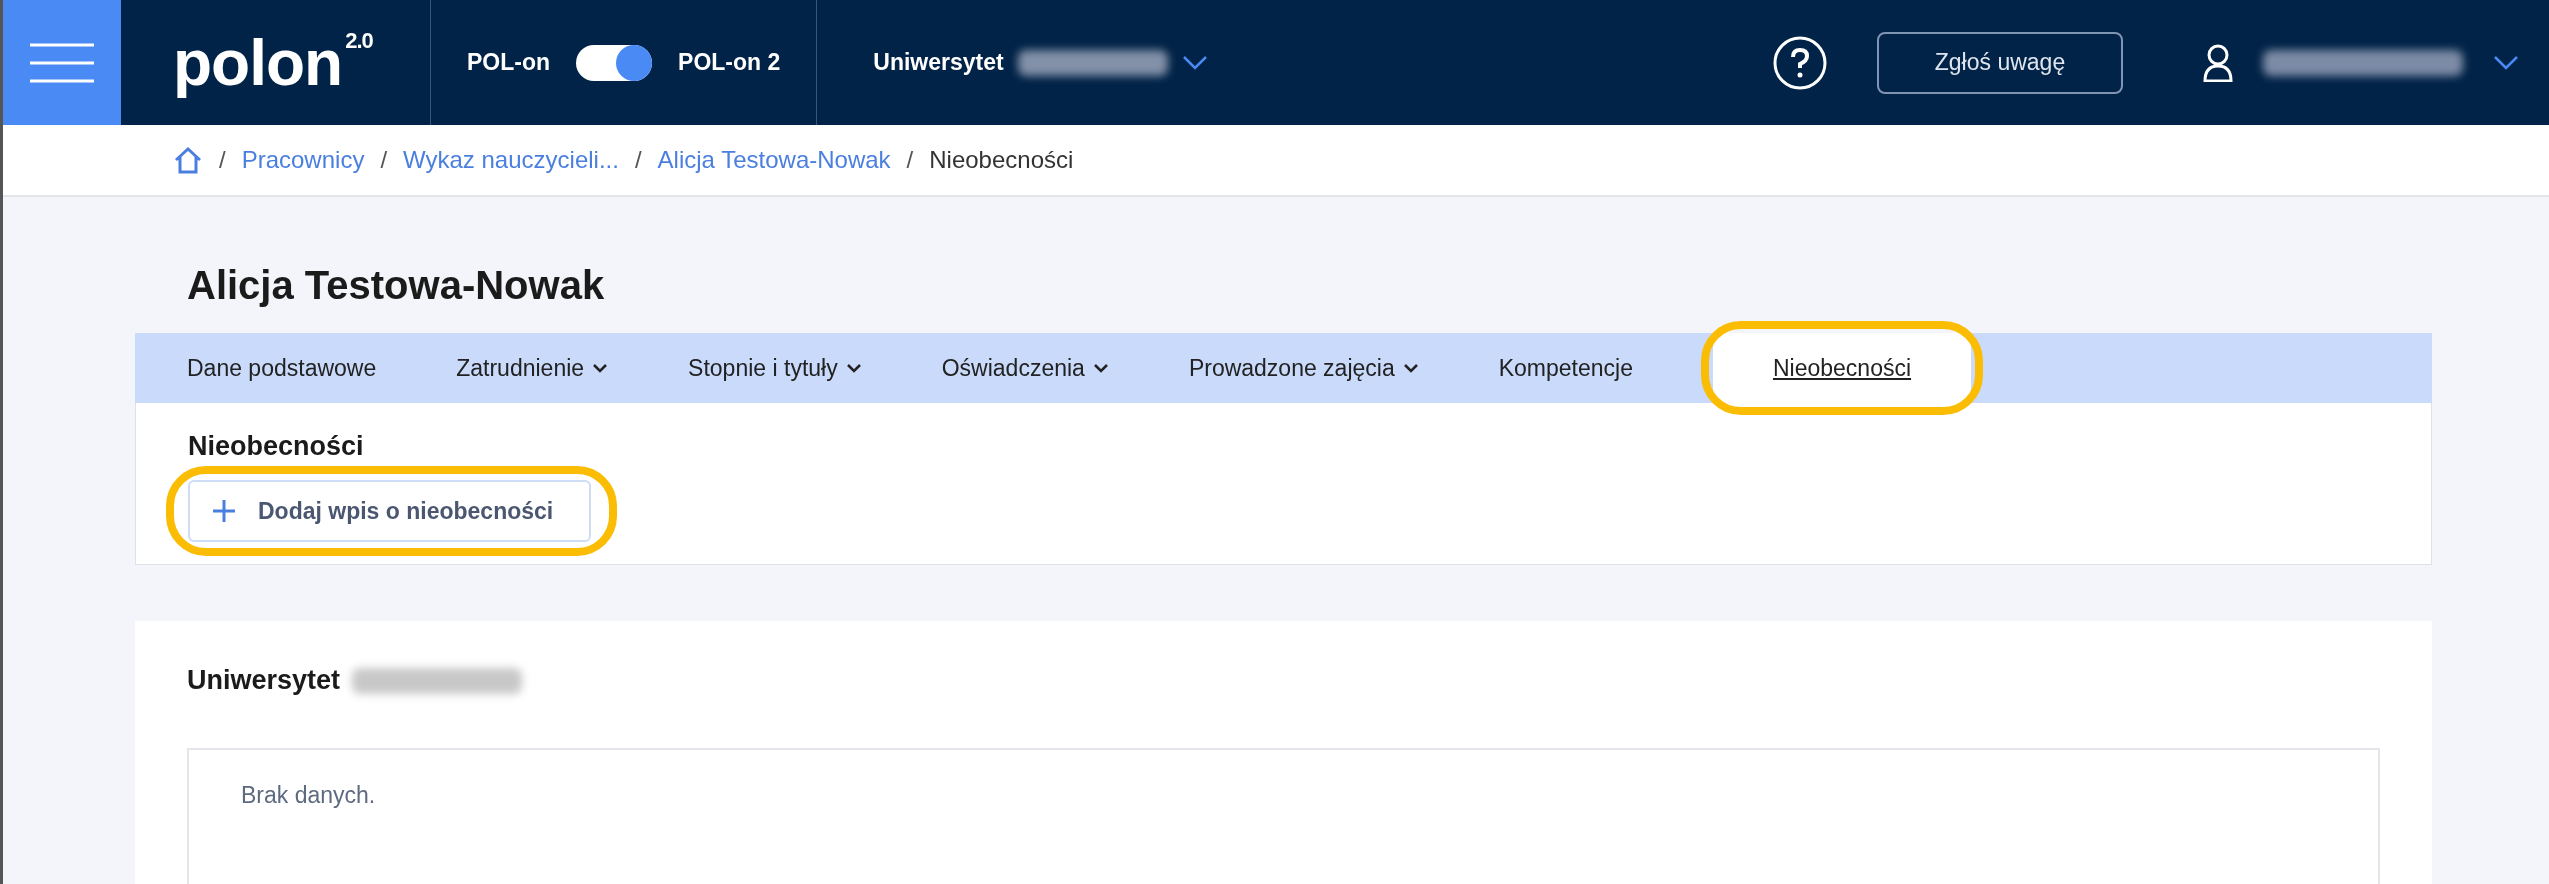 This screenshot has height=884, width=2549. What do you see at coordinates (2000, 62) in the screenshot?
I see `feedback-button: Zgłoś uwagę` at bounding box center [2000, 62].